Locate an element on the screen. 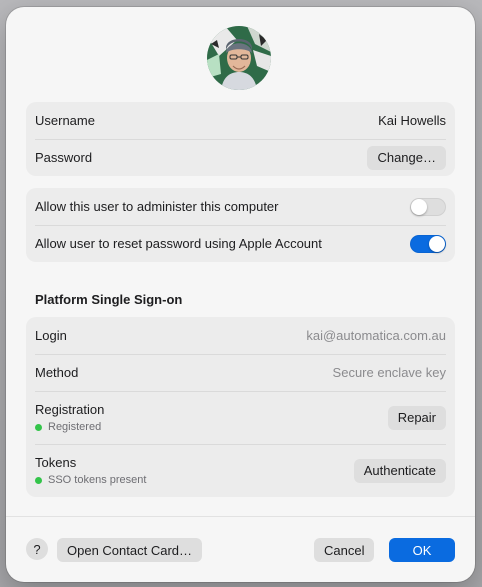  repair-button: Repair is located at coordinates (416, 417).